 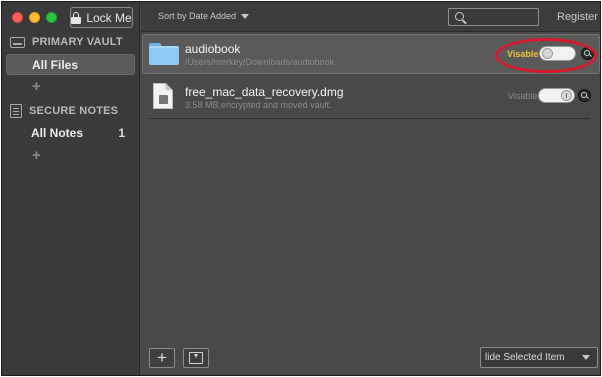 I want to click on search-input, so click(x=493, y=17).